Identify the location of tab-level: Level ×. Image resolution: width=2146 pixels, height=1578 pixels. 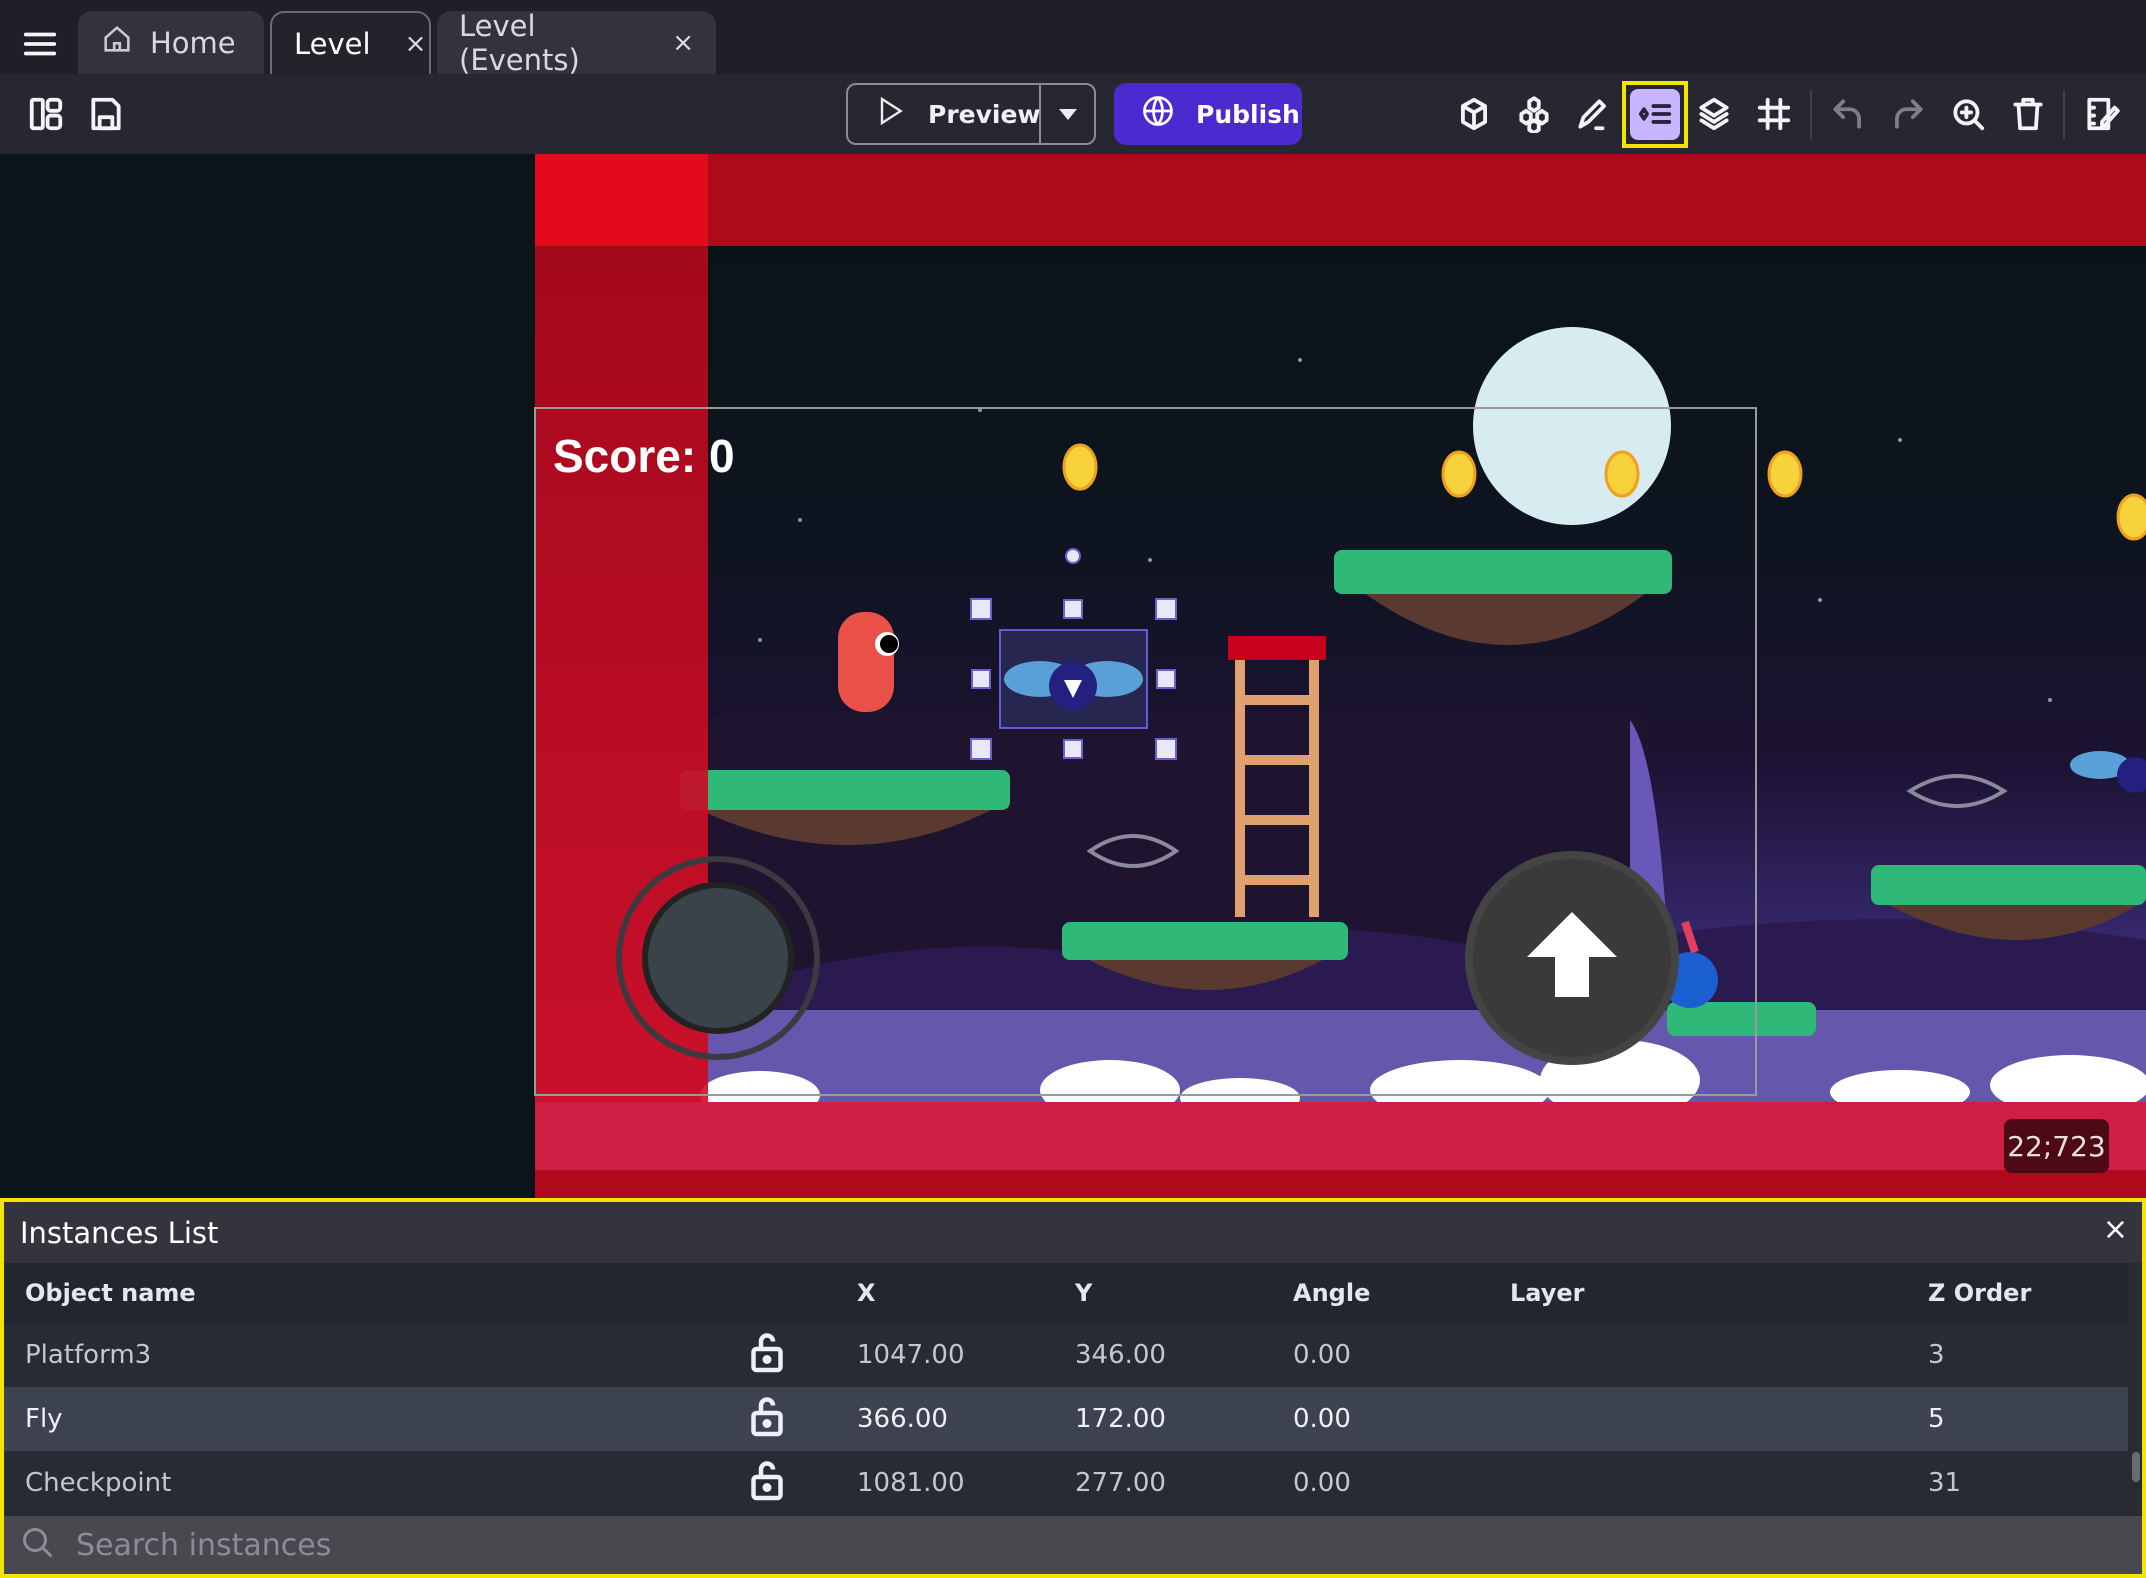
(350, 42).